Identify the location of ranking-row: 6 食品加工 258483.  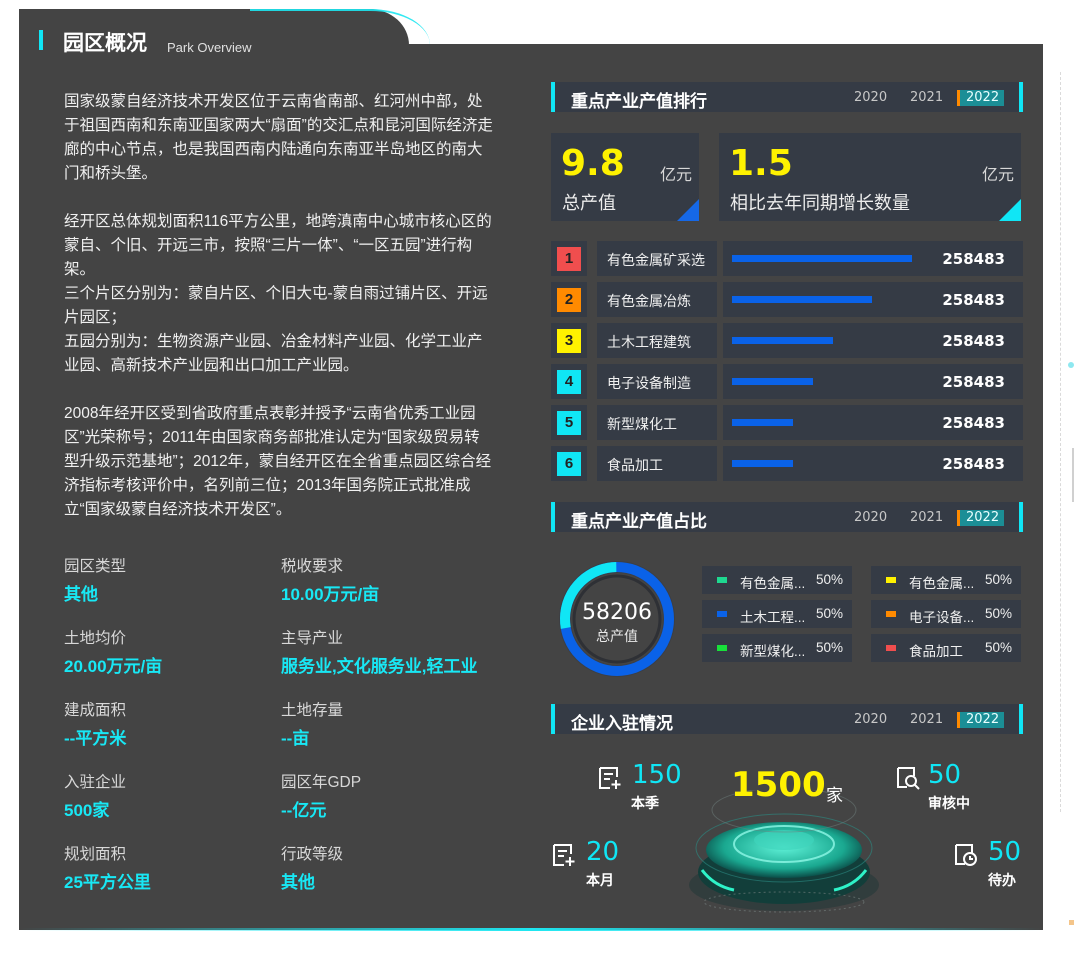
(787, 463).